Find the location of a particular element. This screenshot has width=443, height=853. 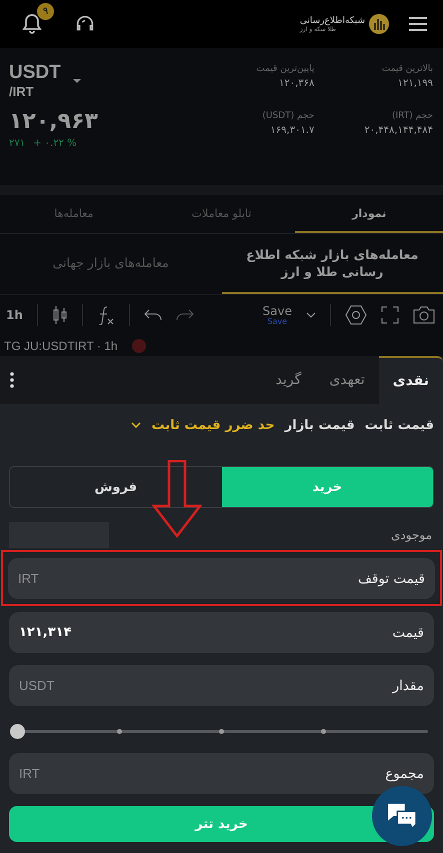

menu-icon is located at coordinates (418, 24).